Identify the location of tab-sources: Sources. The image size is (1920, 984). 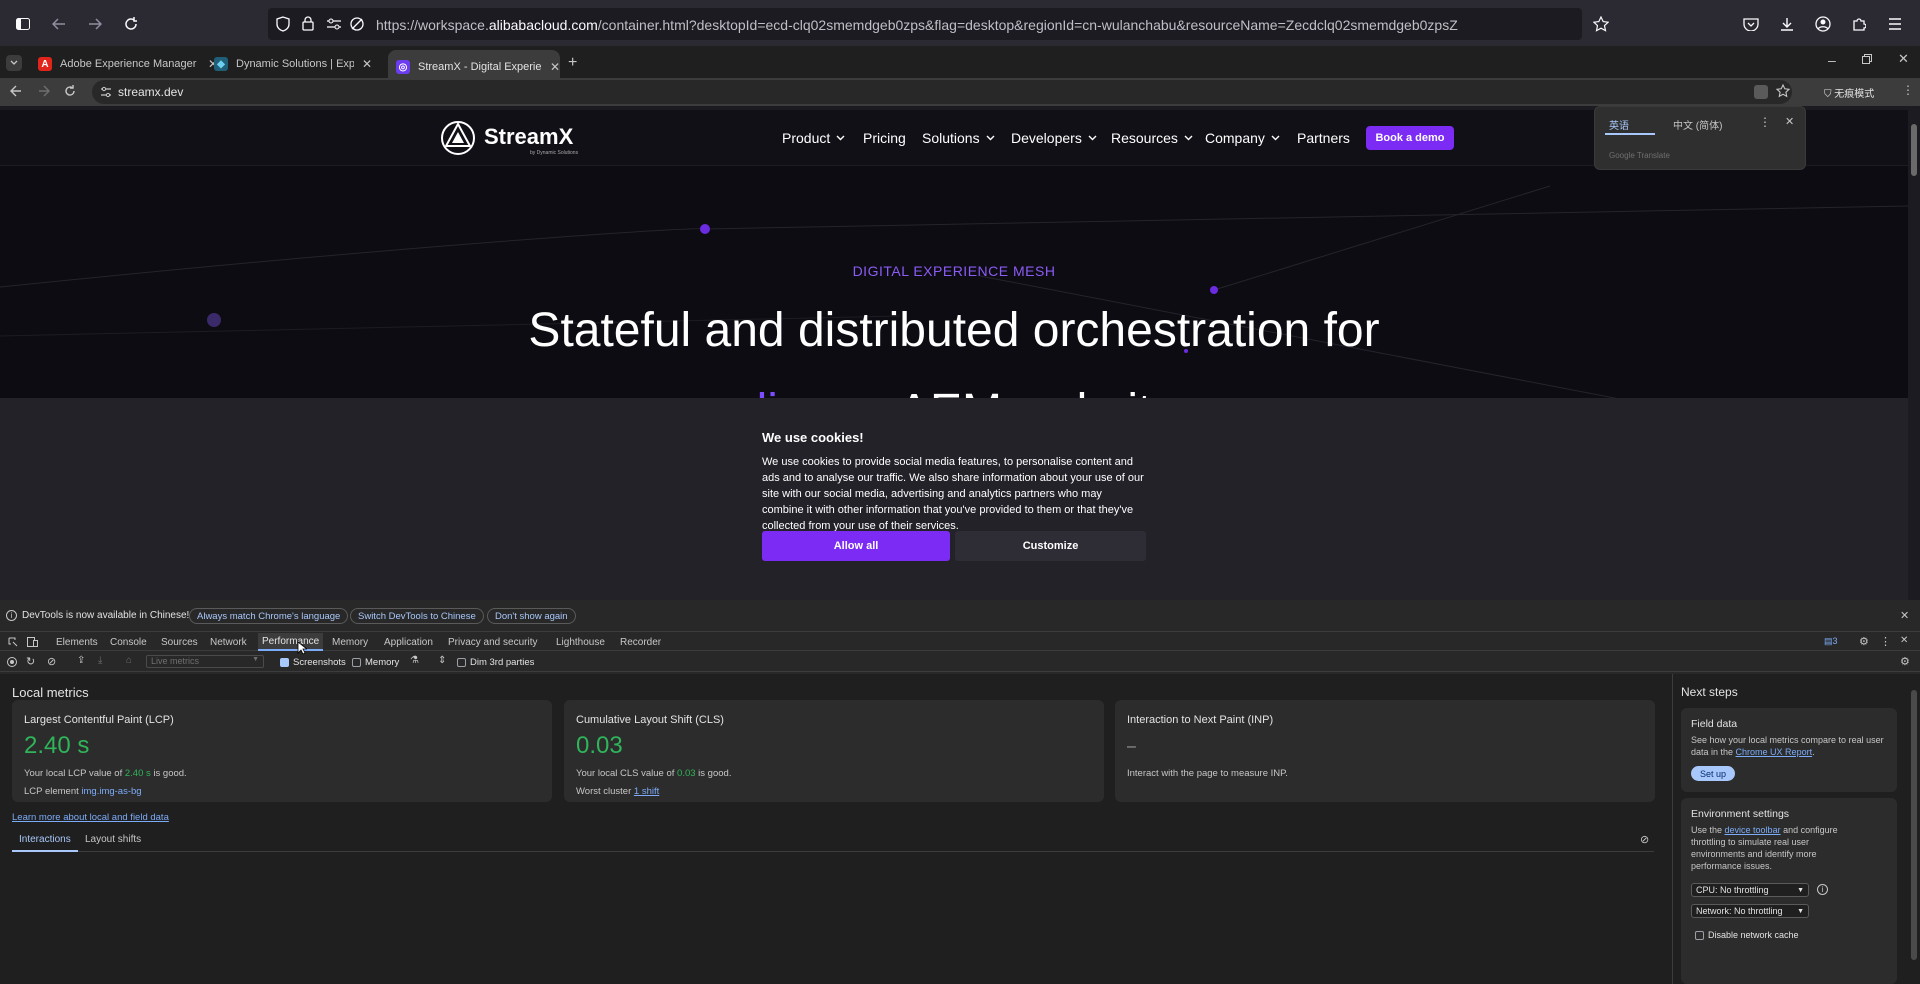
(179, 642).